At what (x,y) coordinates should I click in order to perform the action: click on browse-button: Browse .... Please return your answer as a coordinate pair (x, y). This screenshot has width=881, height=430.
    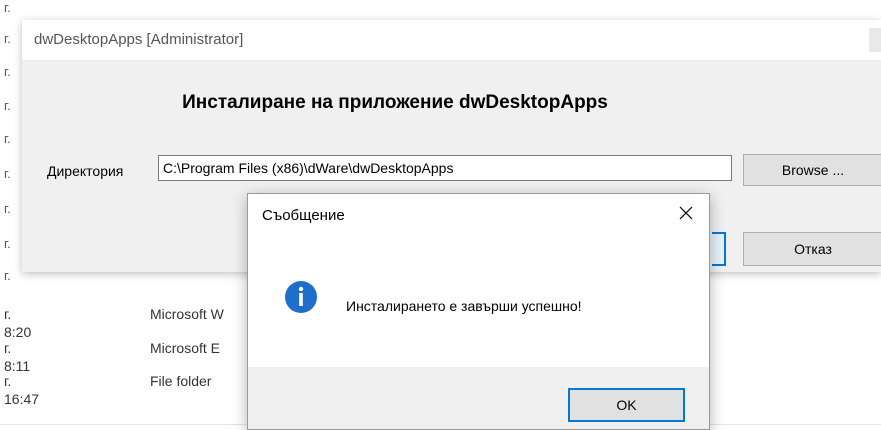
    Looking at the image, I should click on (812, 170).